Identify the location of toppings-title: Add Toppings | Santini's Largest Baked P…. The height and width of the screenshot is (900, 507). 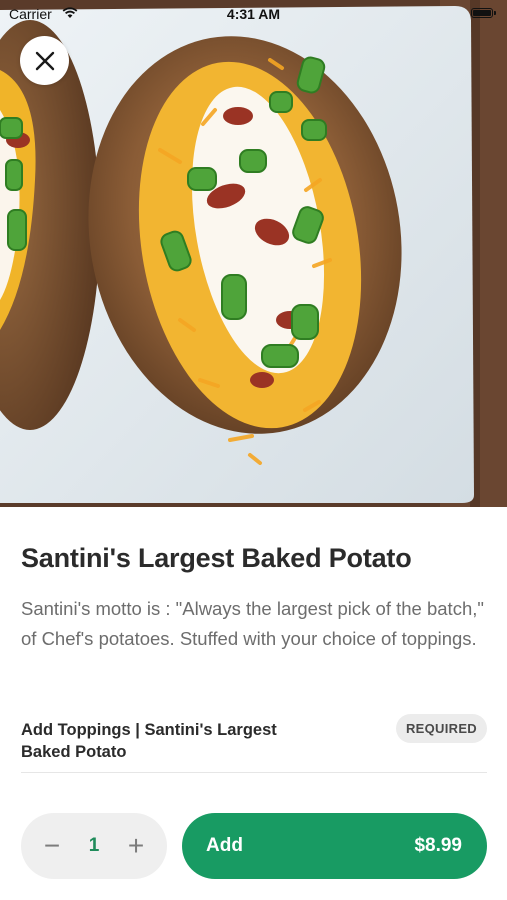
(149, 741).